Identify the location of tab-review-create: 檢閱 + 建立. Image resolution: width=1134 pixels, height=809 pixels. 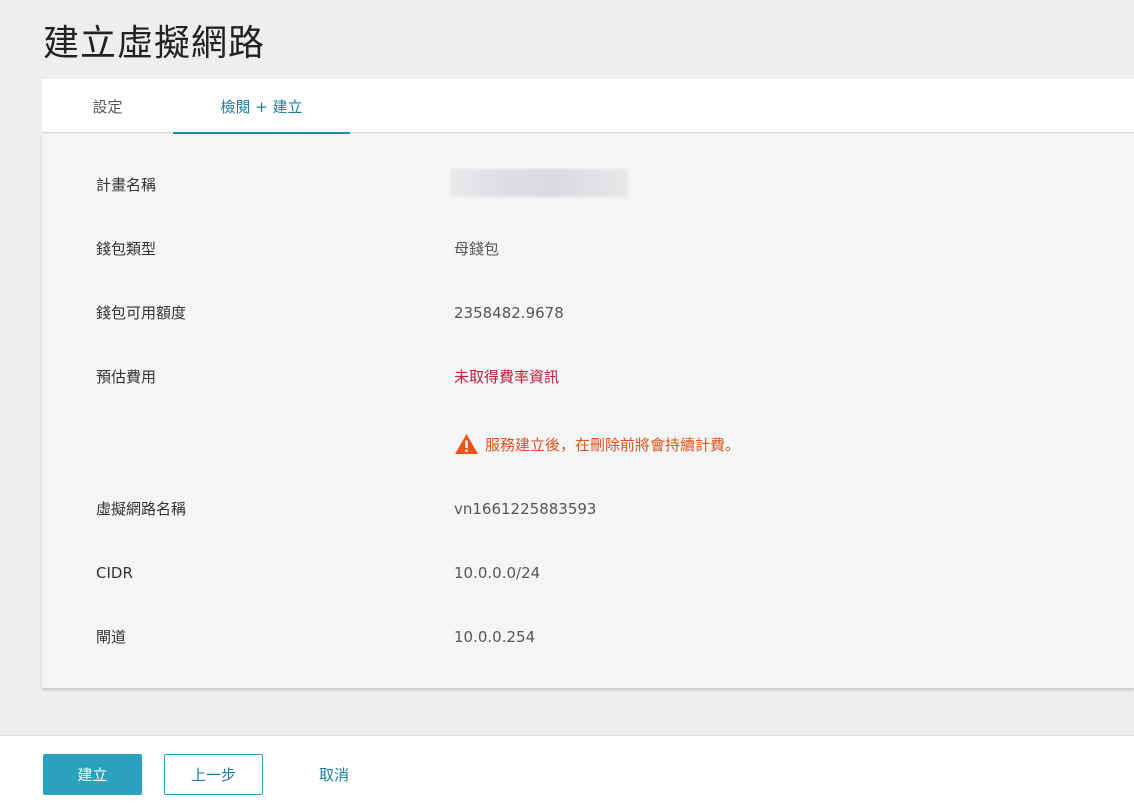
(261, 106).